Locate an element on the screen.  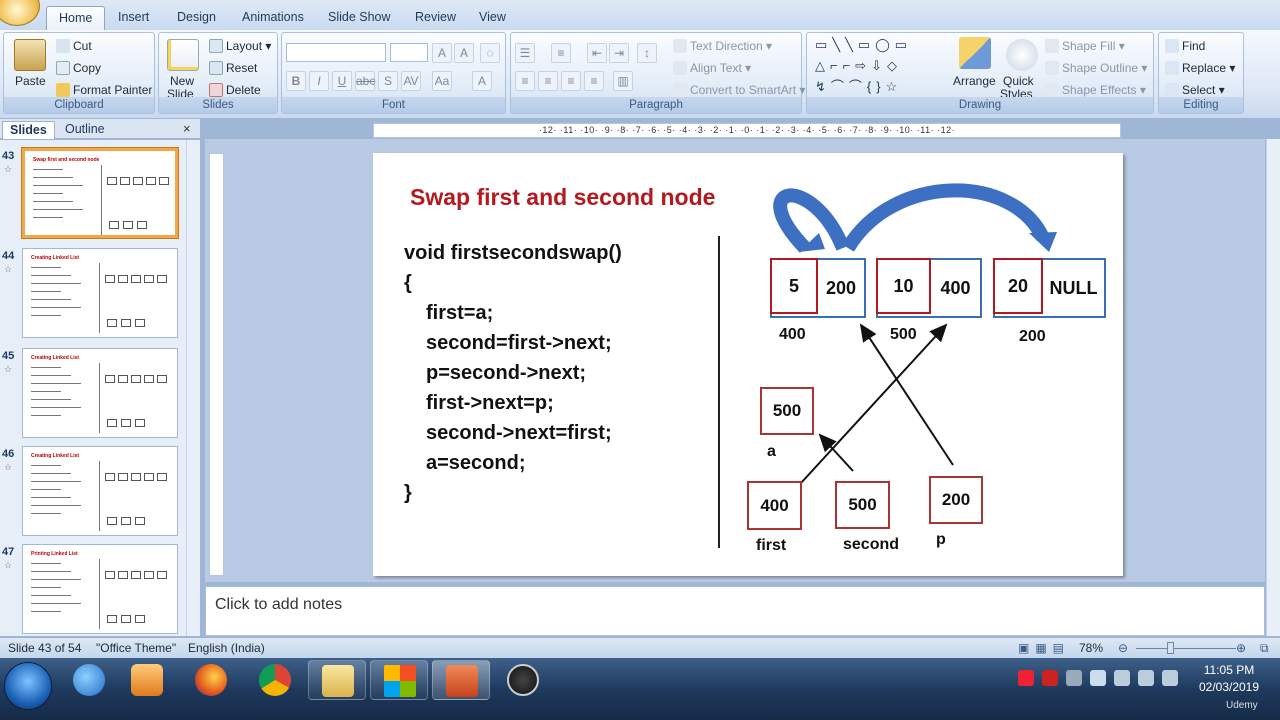
shape-outline-button: Shape Outline ▾ is located at coordinates (1096, 68).